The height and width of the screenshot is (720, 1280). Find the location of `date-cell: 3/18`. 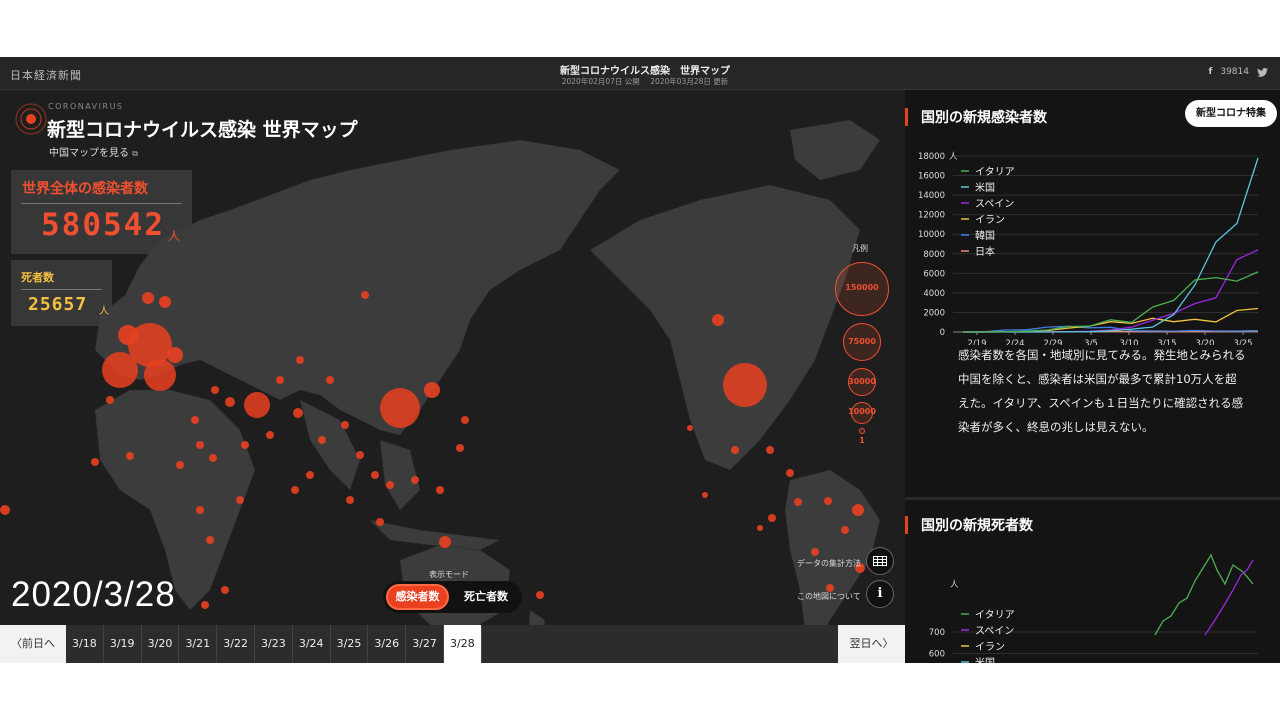

date-cell: 3/18 is located at coordinates (85, 644).